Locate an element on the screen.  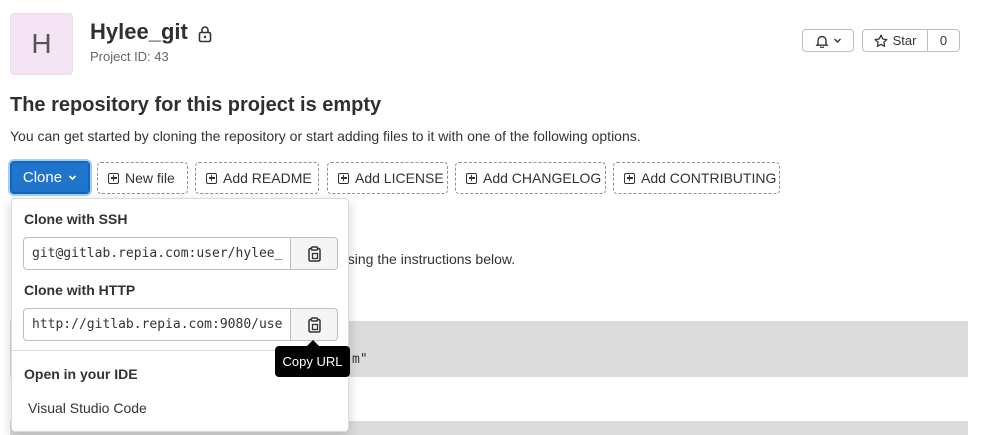
project-id: Project ID: 43 is located at coordinates (129, 56).